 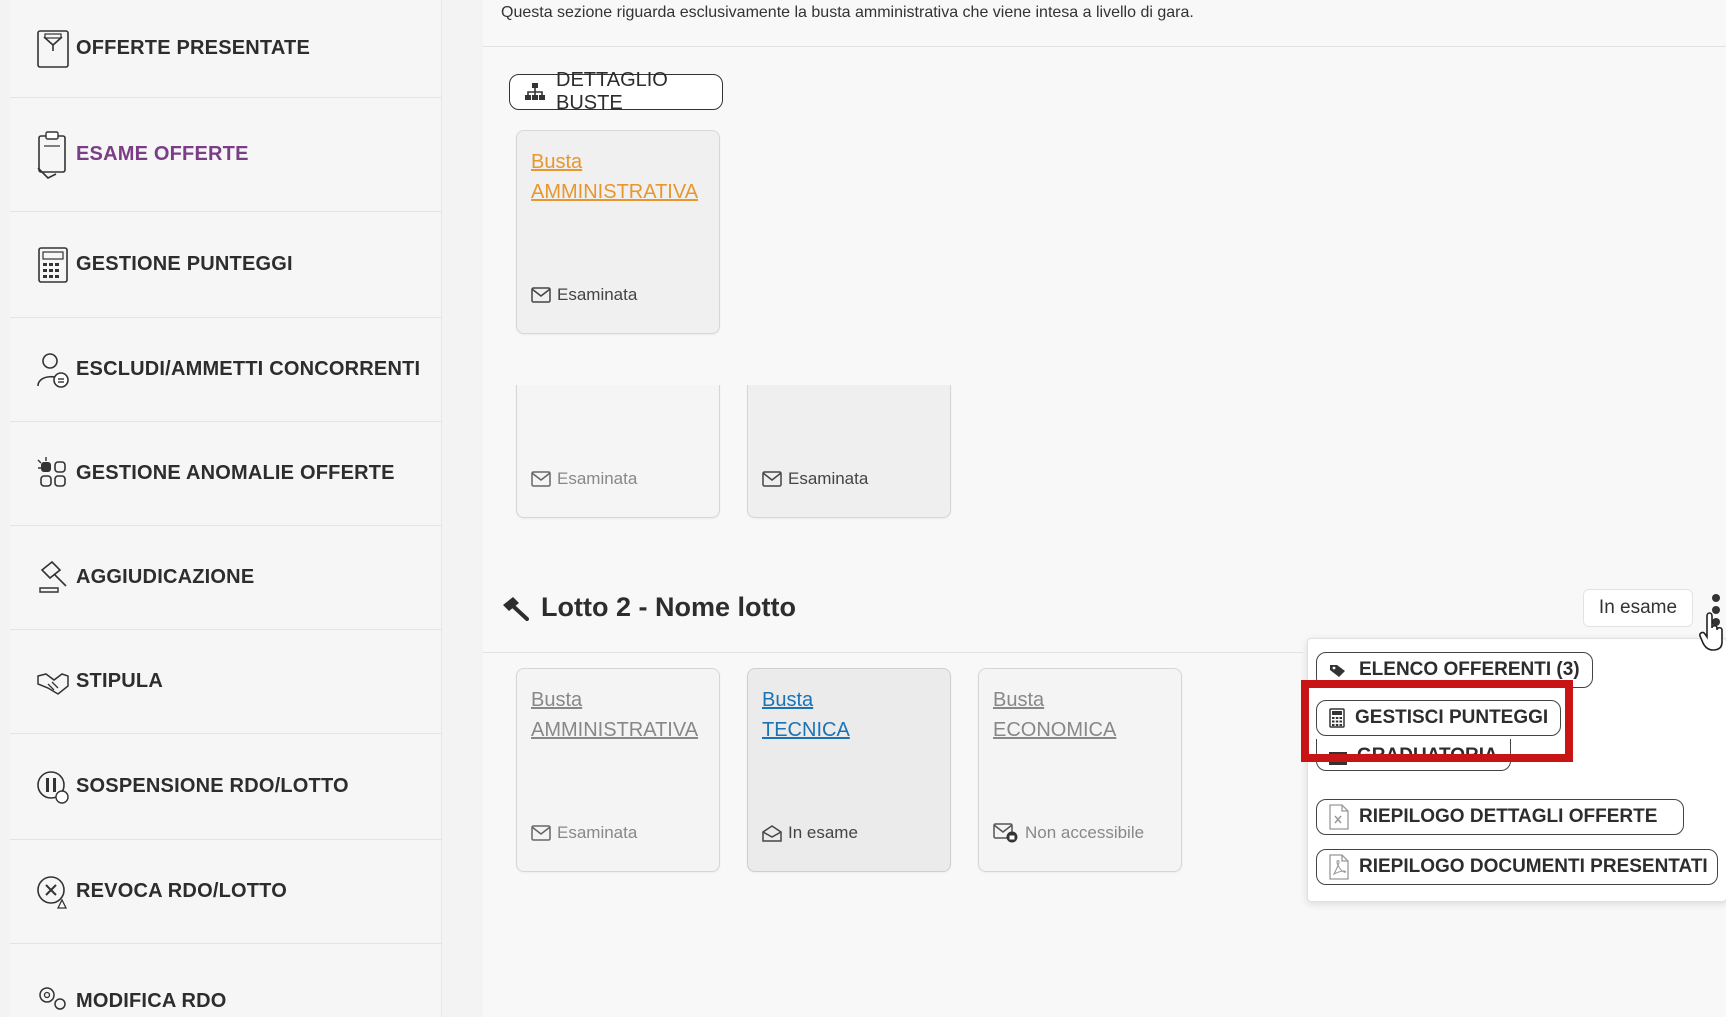 What do you see at coordinates (648, 607) in the screenshot?
I see `lotto-title: Lotto 2 - Nome lotto` at bounding box center [648, 607].